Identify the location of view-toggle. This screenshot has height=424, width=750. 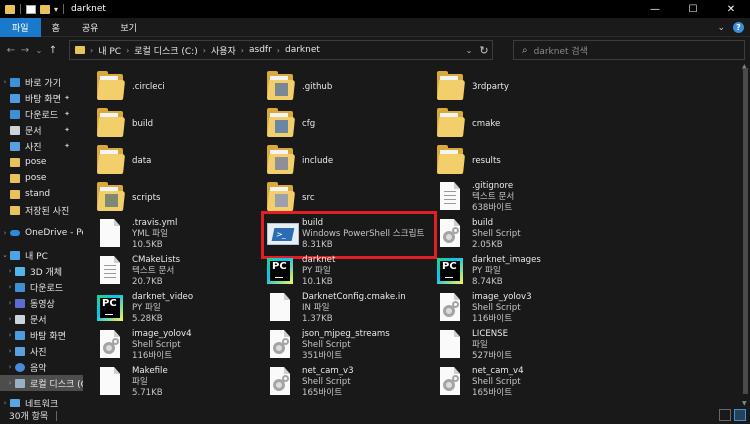
(732, 415).